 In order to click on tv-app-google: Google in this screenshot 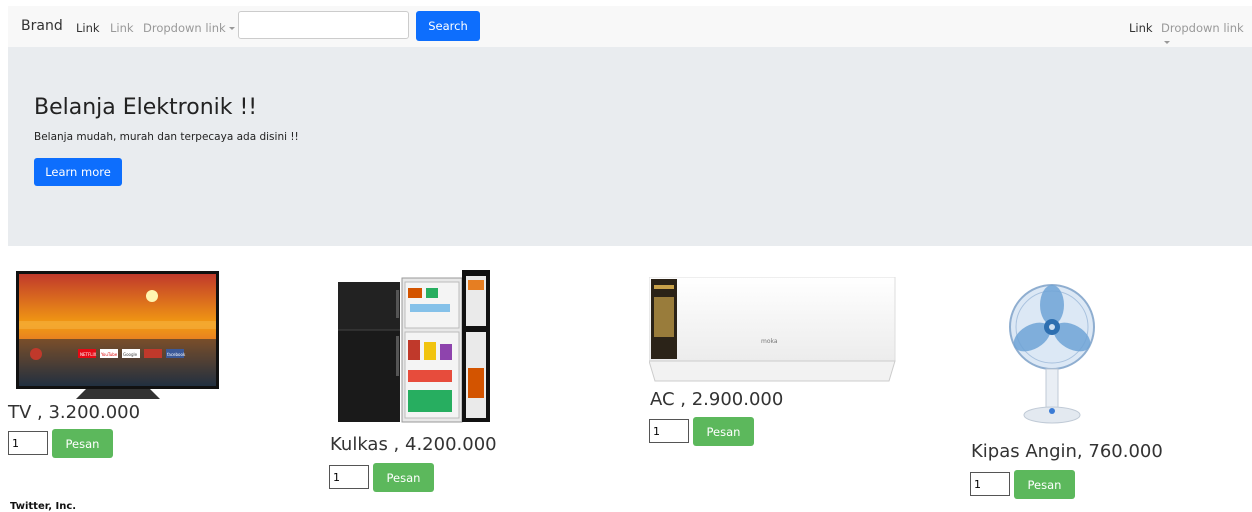, I will do `click(130, 354)`.